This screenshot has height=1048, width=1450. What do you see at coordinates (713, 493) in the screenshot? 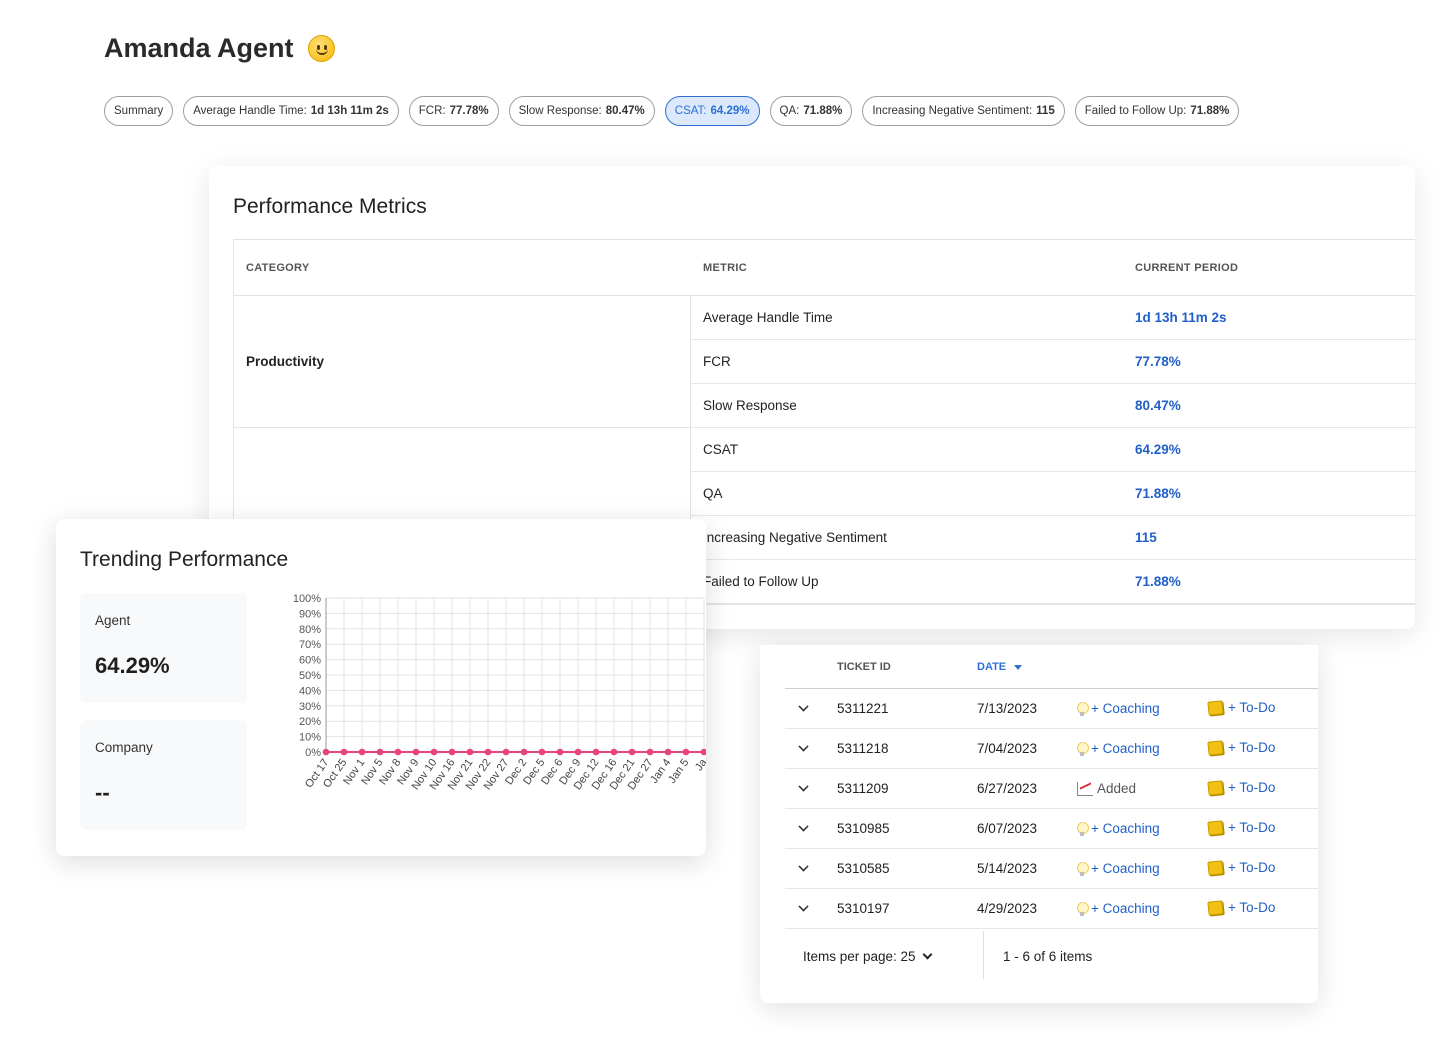
I see `metric-name: QA` at bounding box center [713, 493].